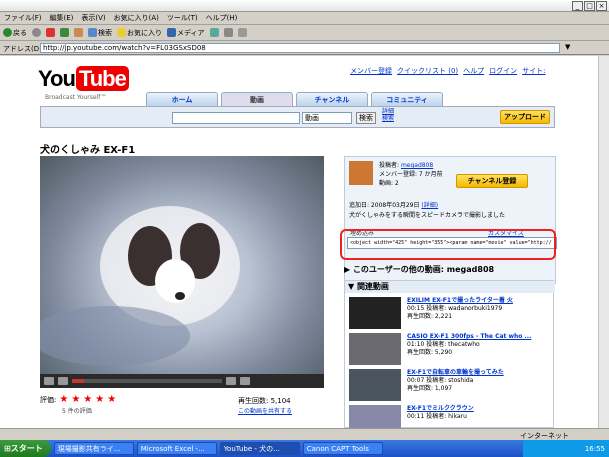 This screenshot has height=457, width=609. What do you see at coordinates (88, 150) in the screenshot?
I see `video-title: 犬のくしゃみ EX-F1` at bounding box center [88, 150].